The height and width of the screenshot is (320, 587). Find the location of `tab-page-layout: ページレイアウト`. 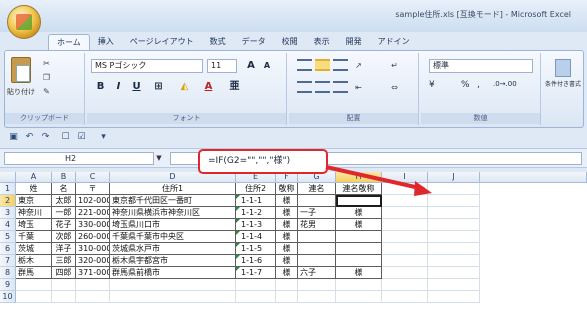

tab-page-layout: ページレイアウト is located at coordinates (162, 42).